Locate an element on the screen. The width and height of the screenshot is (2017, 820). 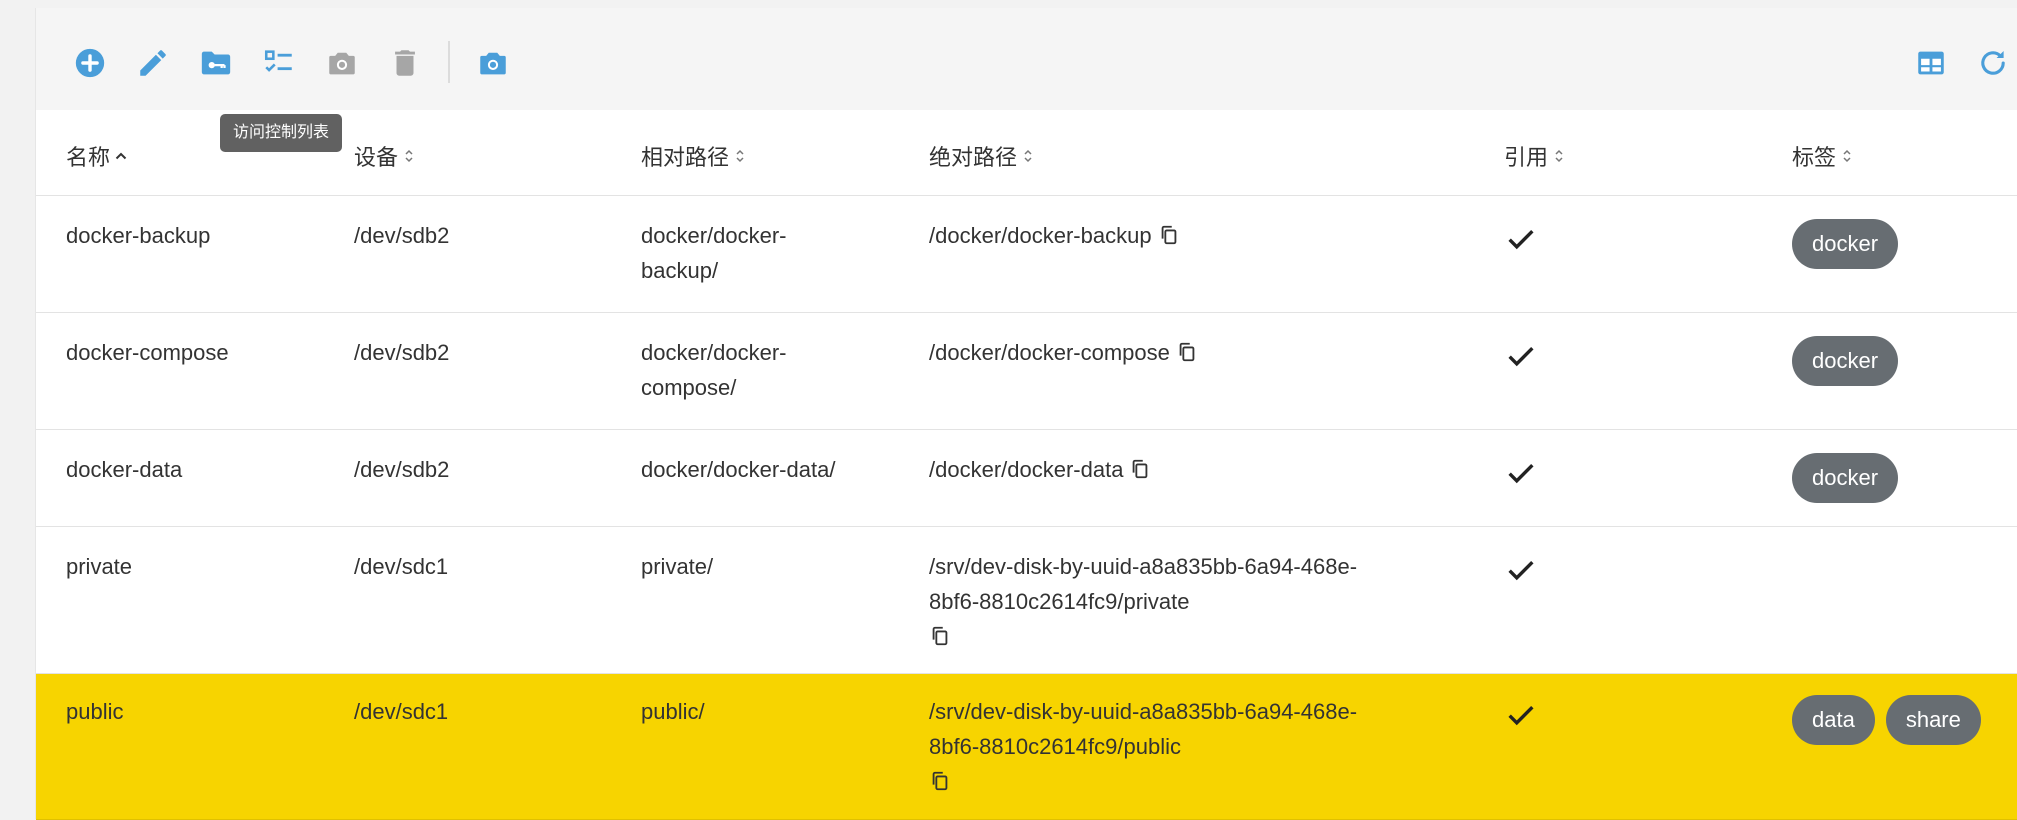
snapshots-button is located at coordinates (493, 63).